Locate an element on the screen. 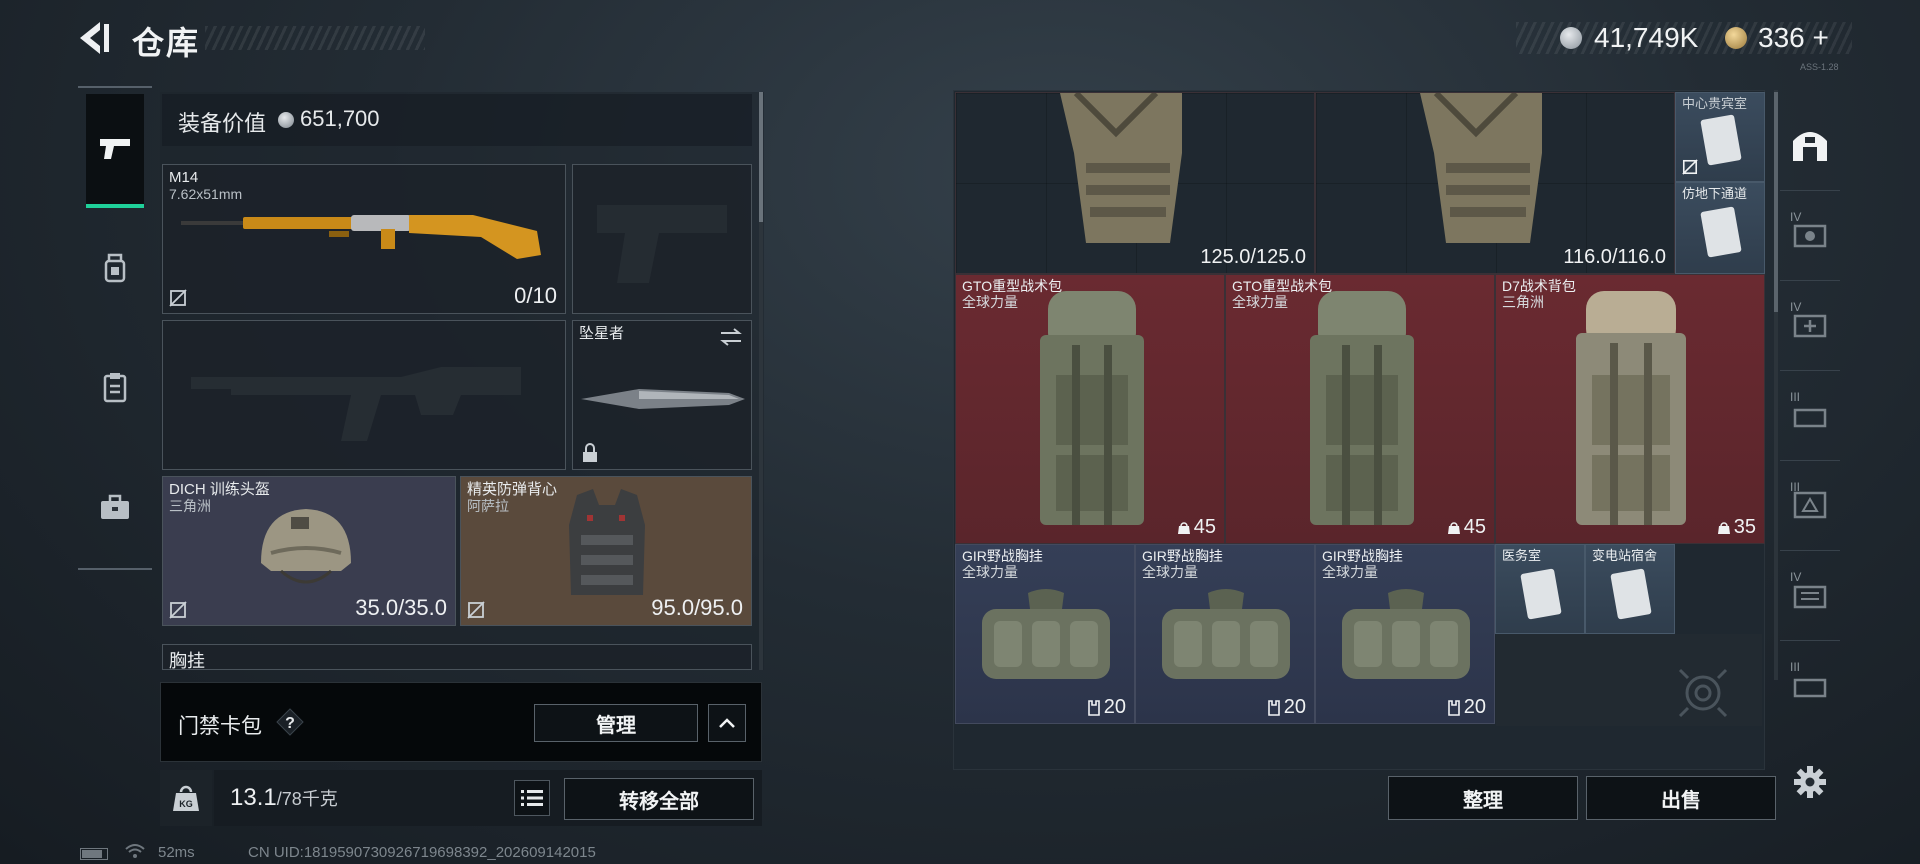 This screenshot has width=1920, height=864. stash-tab-4: III is located at coordinates (1810, 415).